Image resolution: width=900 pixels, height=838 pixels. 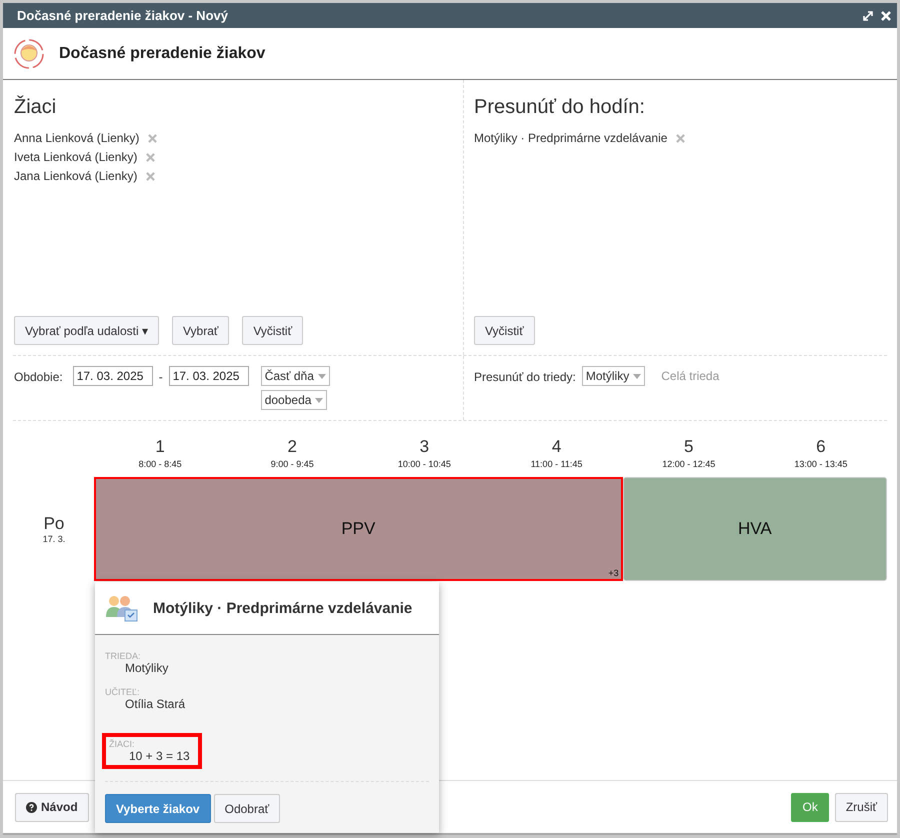 What do you see at coordinates (162, 53) in the screenshot?
I see `dialog-heading: Dočasné preradenie žiakov` at bounding box center [162, 53].